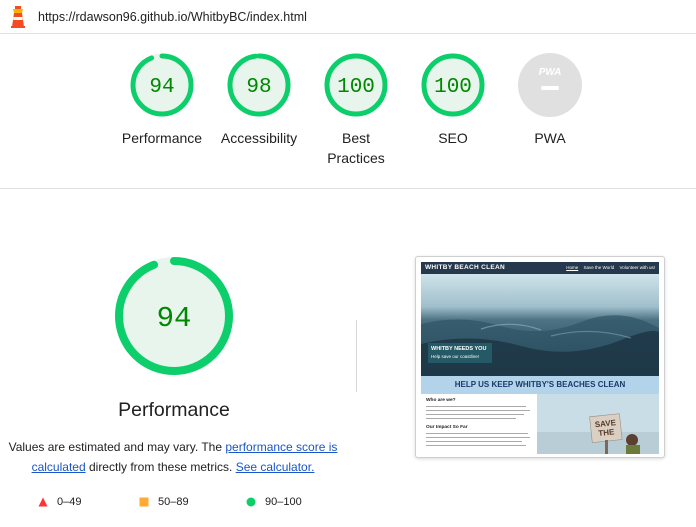 Image resolution: width=696 pixels, height=527 pixels. Describe the element at coordinates (550, 85) in the screenshot. I see `pwa-badge-icon: PWA` at that location.